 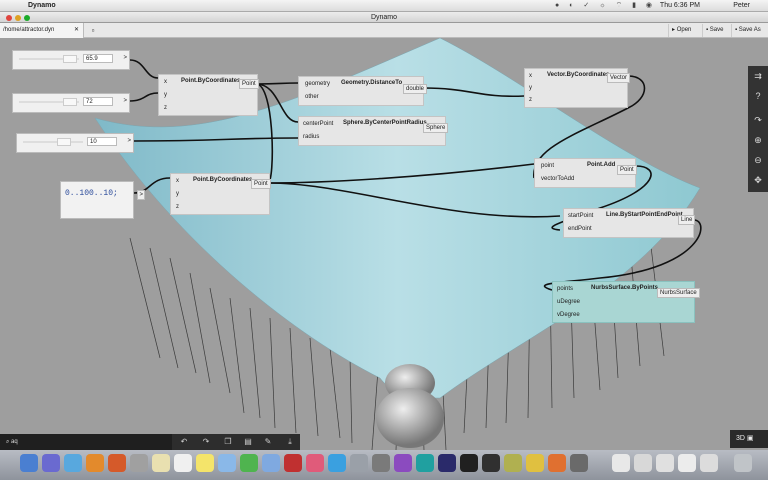 What do you see at coordinates (577, 88) in the screenshot?
I see `vector-by-coordinates-node: Vector.ByCoordinates x y z Vector` at bounding box center [577, 88].